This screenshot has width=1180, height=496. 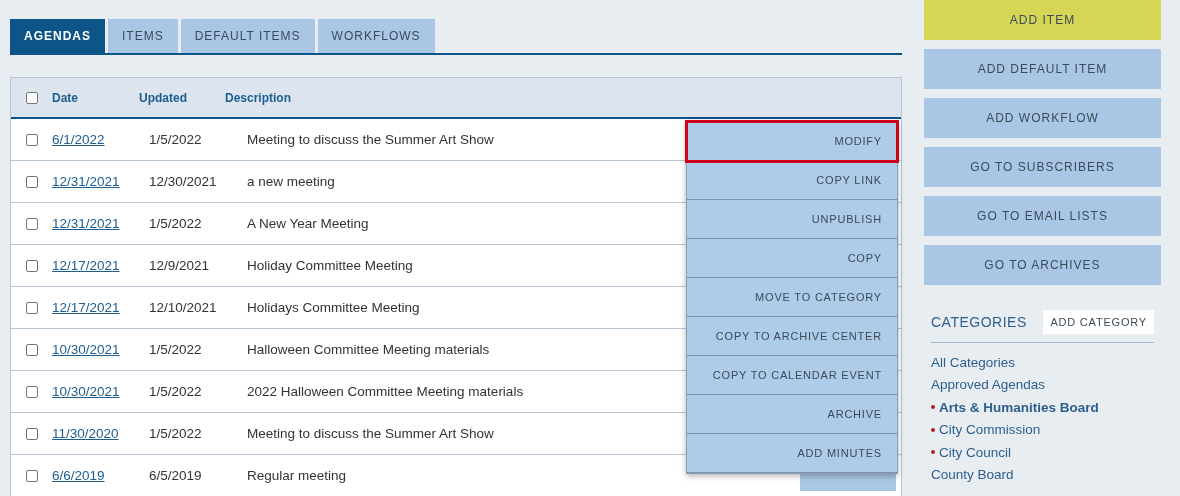 I want to click on menu-item: ARCHIVE, so click(x=792, y=414).